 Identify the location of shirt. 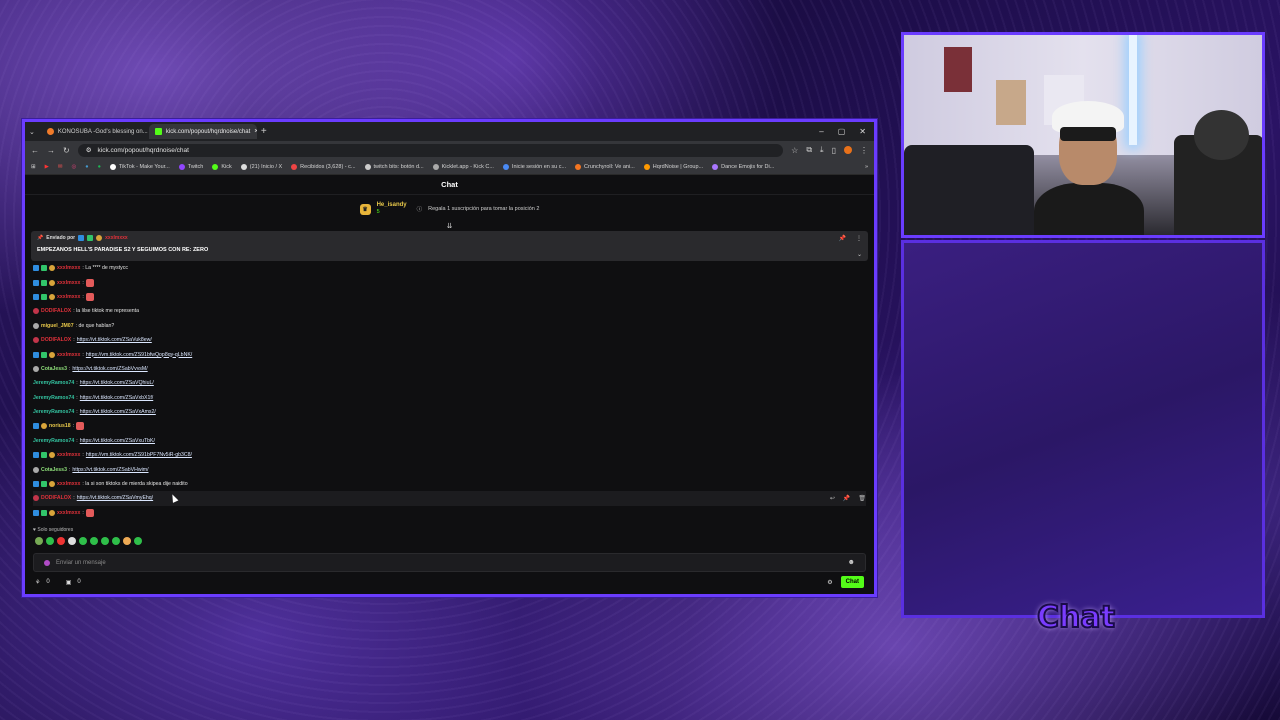
(1089, 209).